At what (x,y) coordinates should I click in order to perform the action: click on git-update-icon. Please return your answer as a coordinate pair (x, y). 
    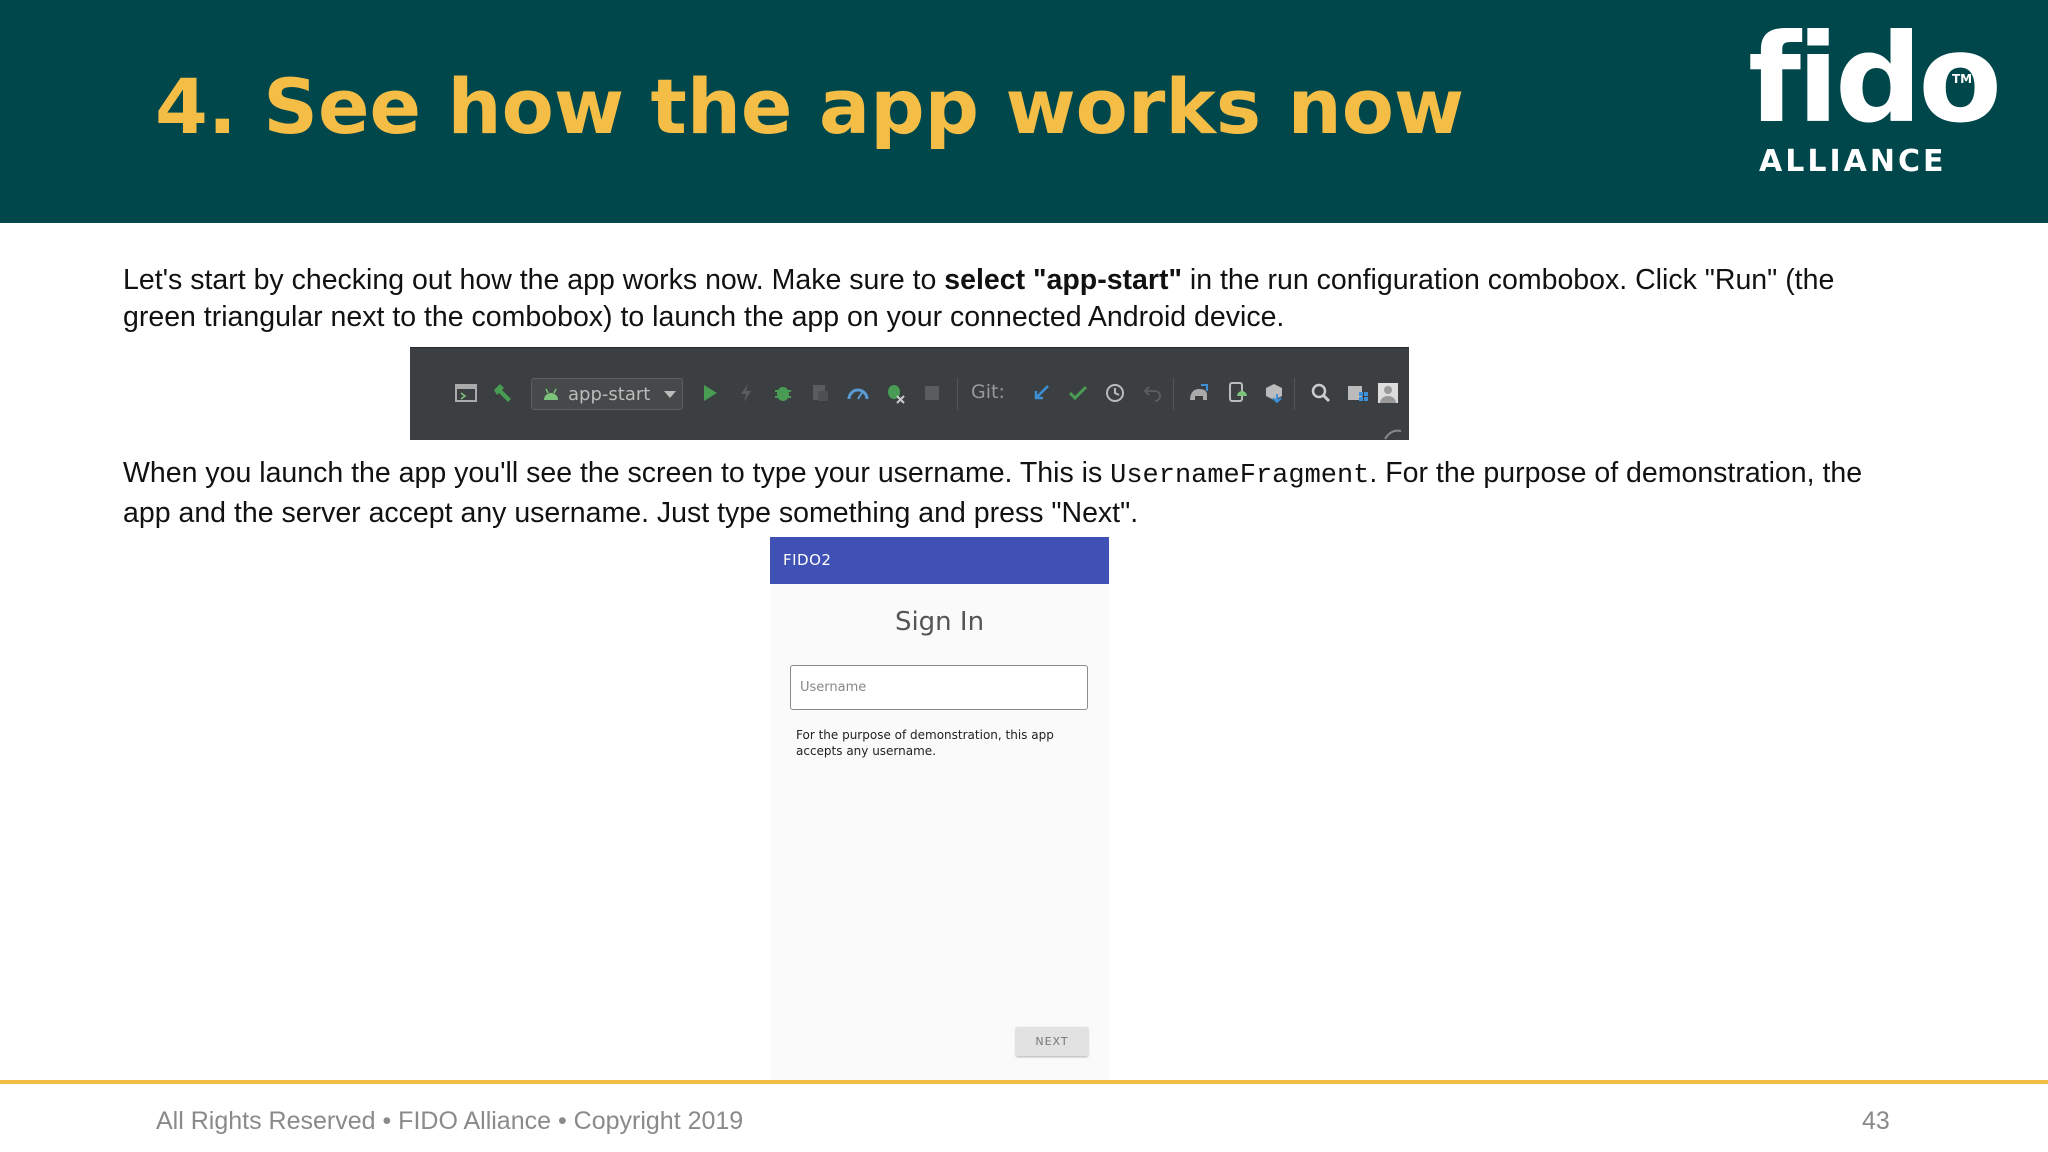
    Looking at the image, I should click on (1041, 393).